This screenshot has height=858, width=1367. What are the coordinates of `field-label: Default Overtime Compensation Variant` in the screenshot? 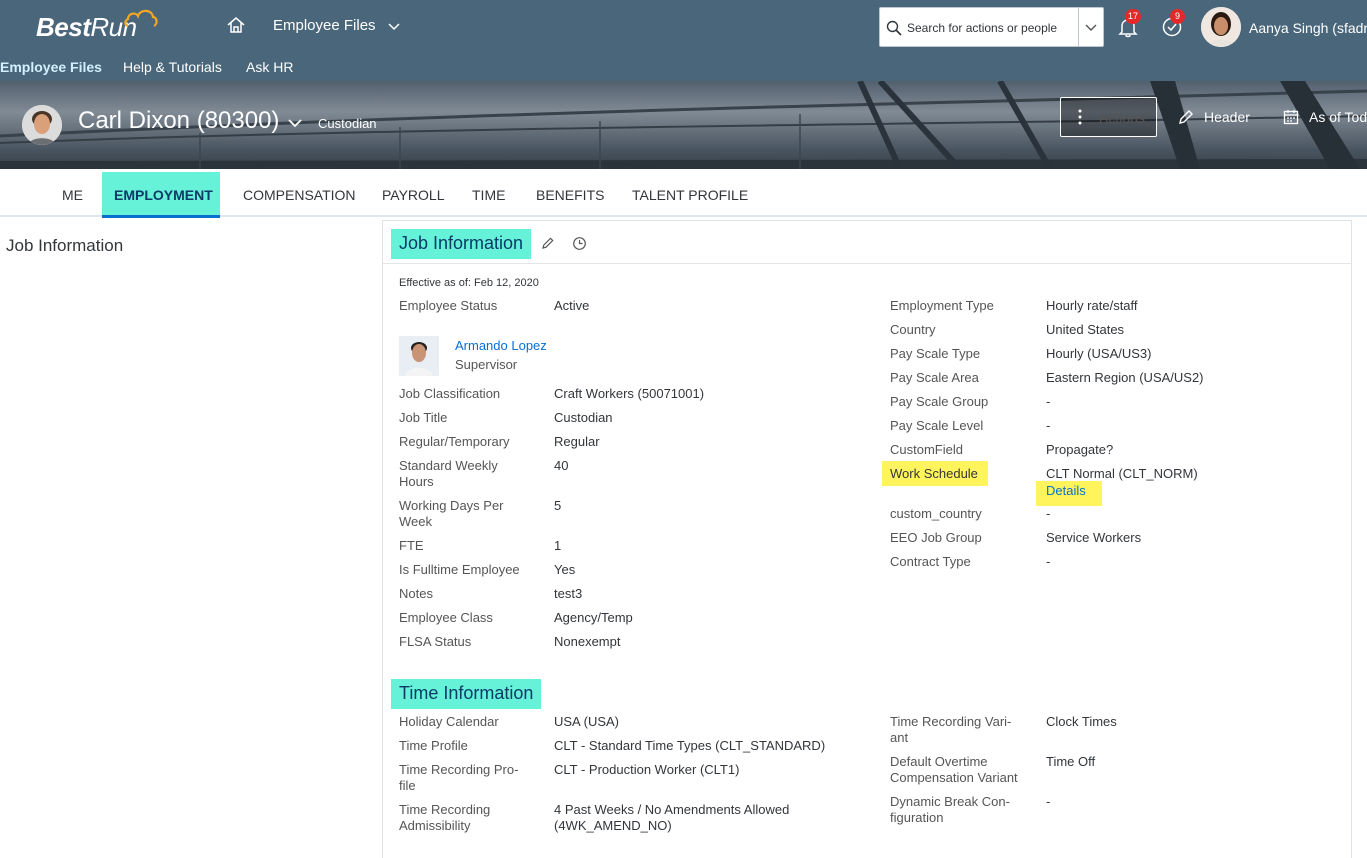 It's located at (954, 769).